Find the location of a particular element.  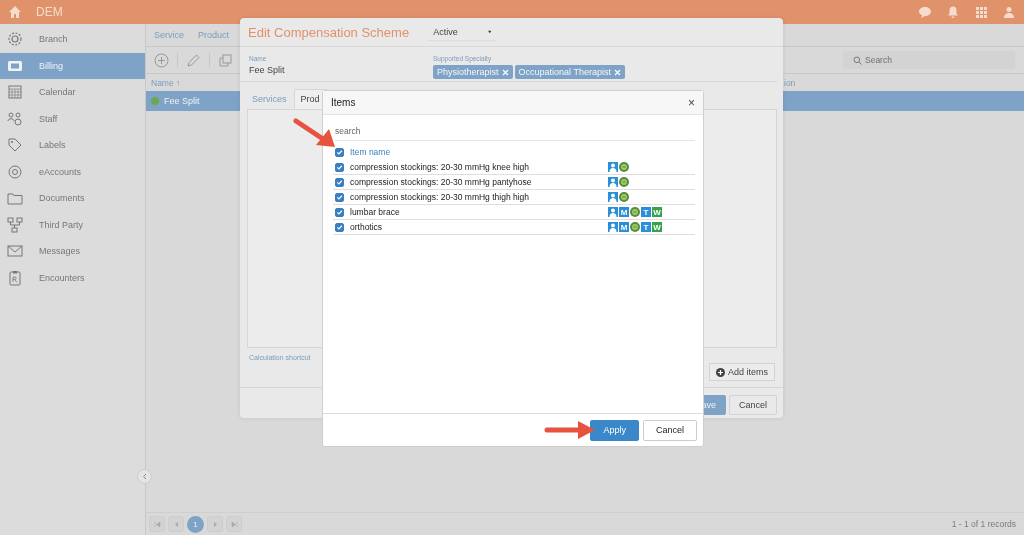

chevron-left-icon is located at coordinates (144, 476).